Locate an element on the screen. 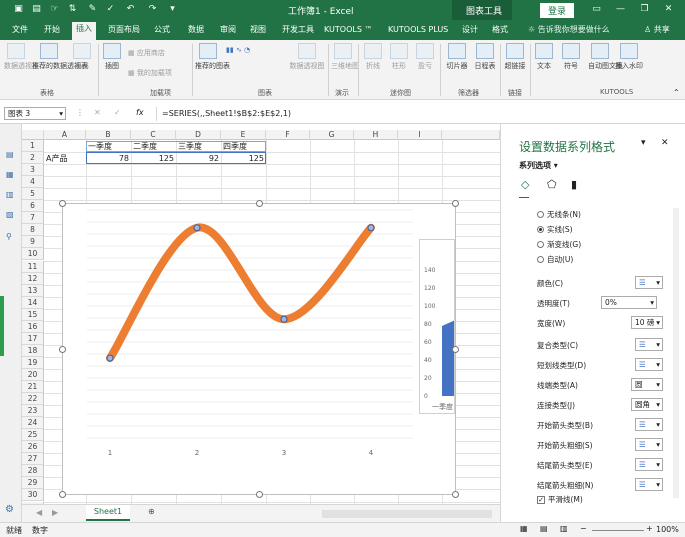 This screenshot has height=537, width=685. line-option-auto: 自动(U) is located at coordinates (555, 259).